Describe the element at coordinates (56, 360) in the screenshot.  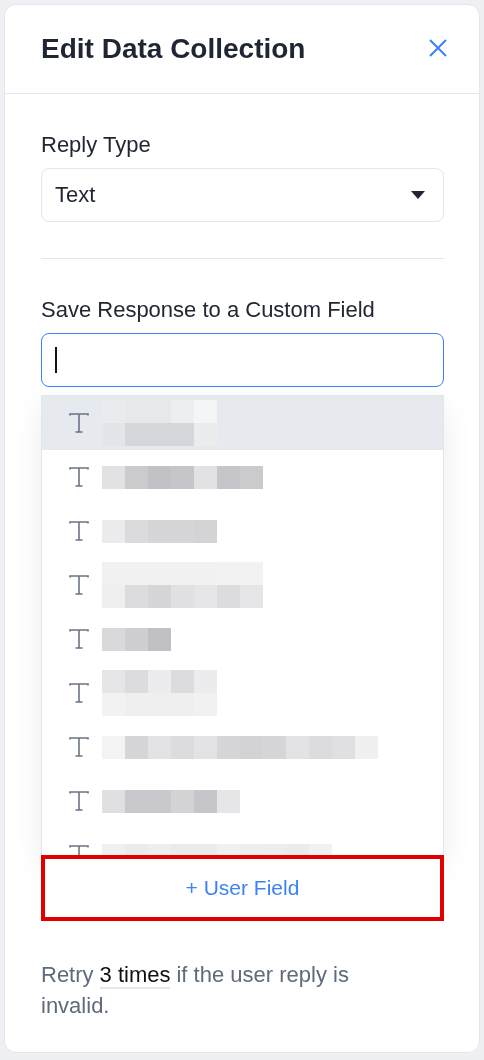
I see `text-cursor` at that location.